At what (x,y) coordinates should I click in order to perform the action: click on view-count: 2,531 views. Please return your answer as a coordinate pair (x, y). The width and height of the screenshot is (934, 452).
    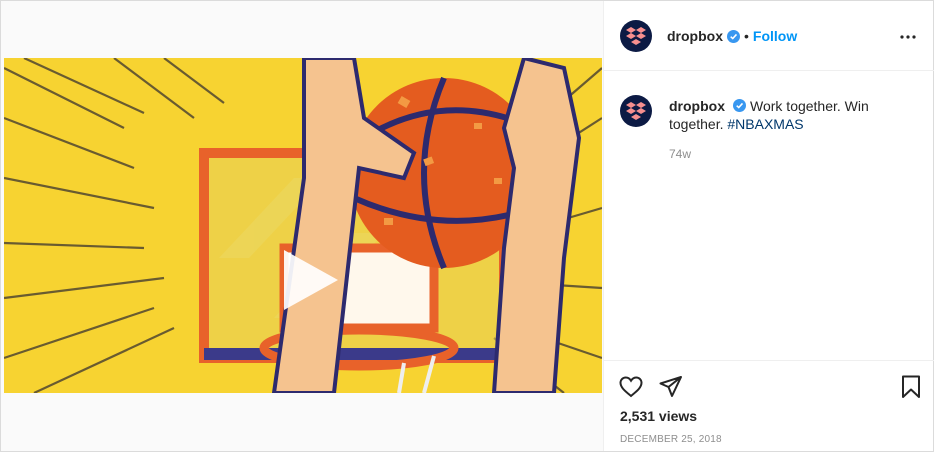
    Looking at the image, I should click on (658, 416).